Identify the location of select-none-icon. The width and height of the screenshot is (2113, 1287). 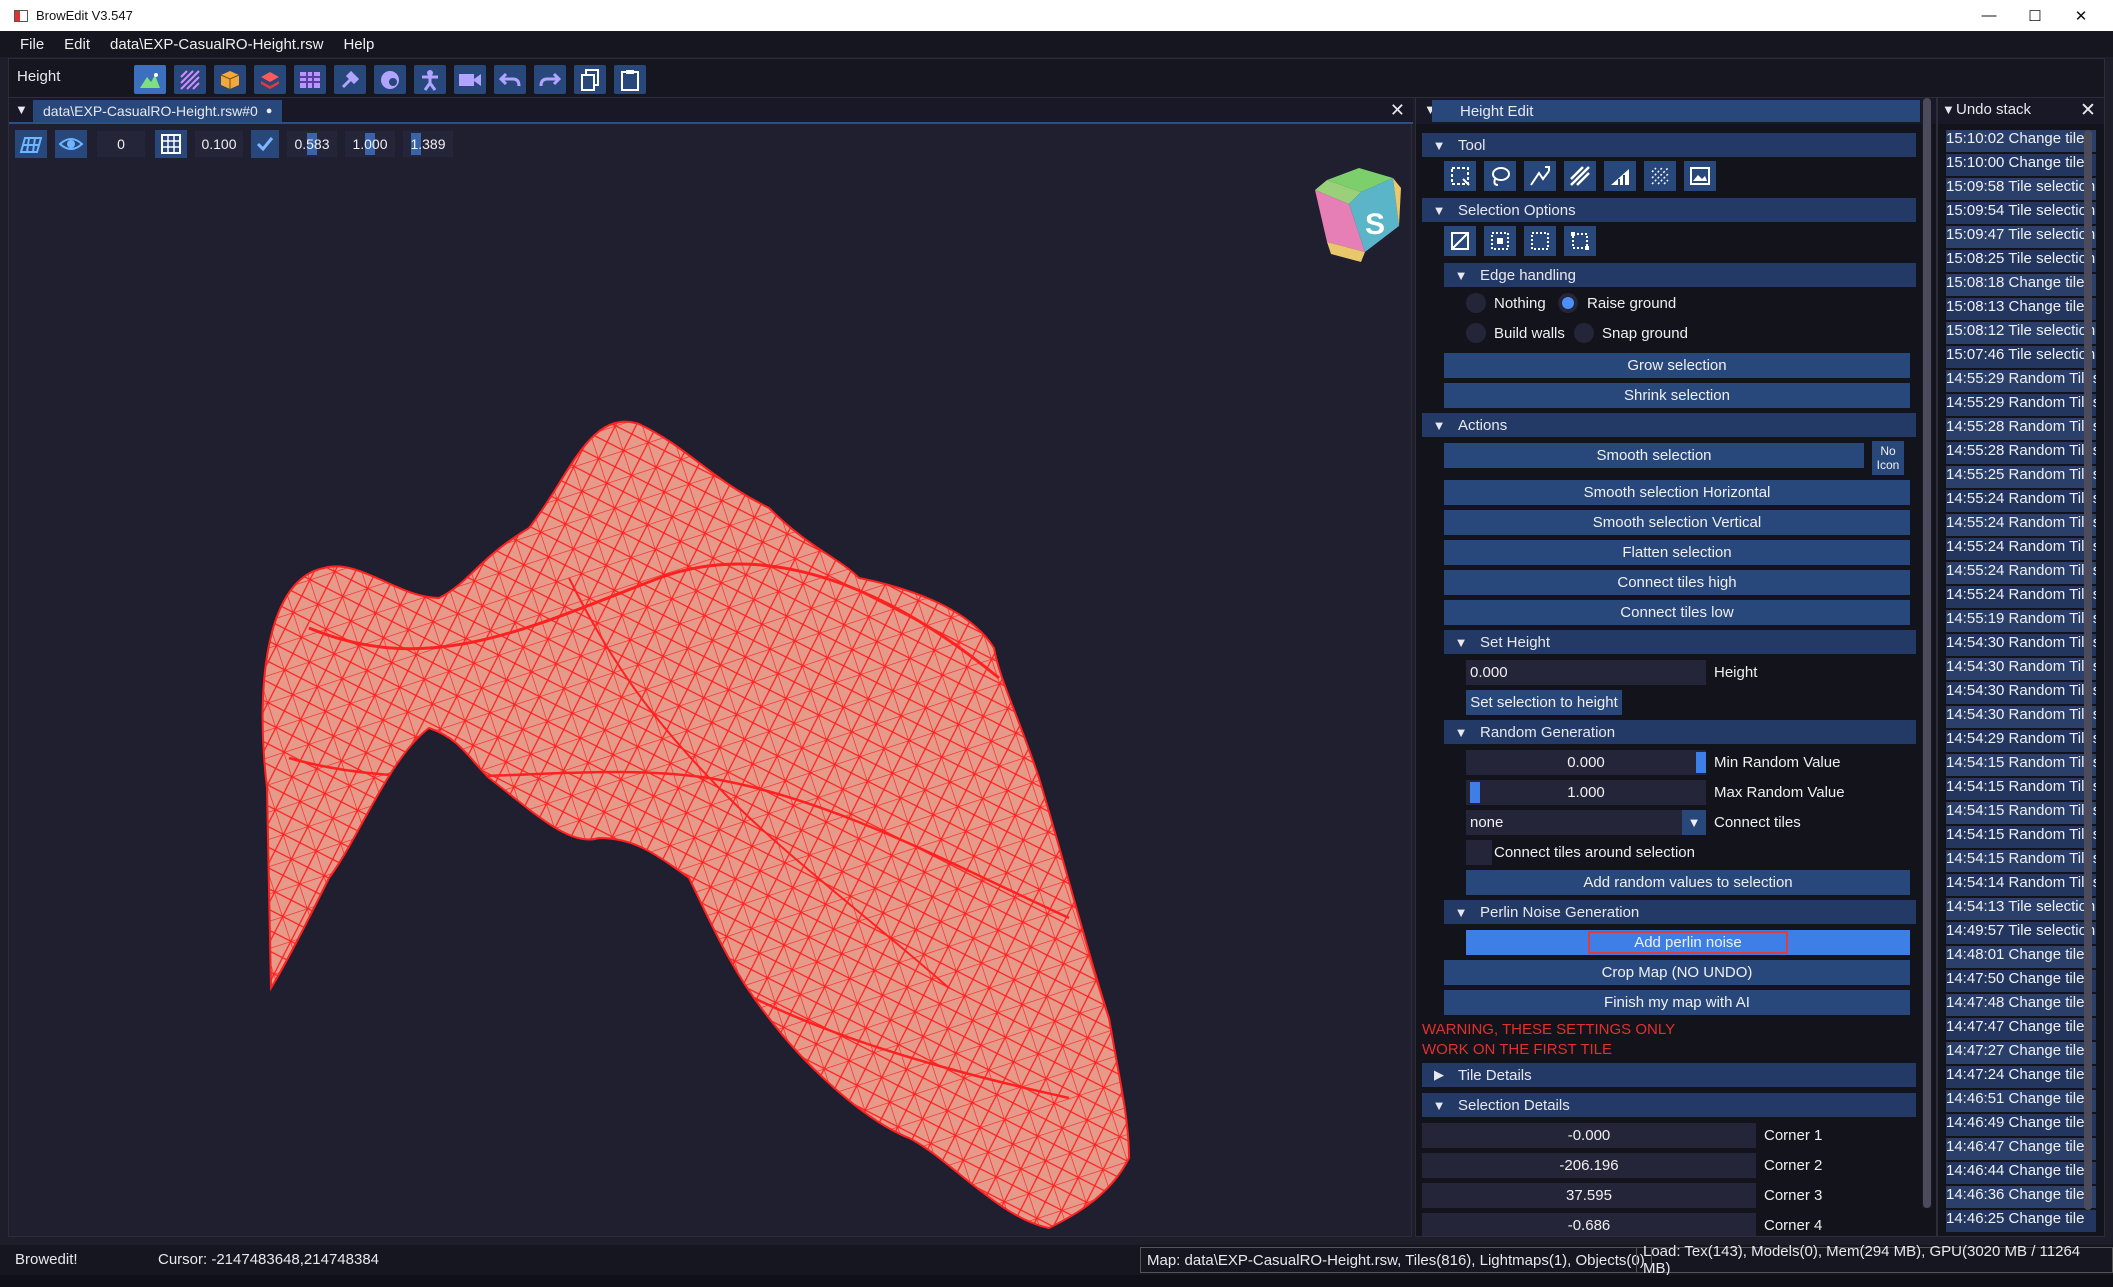
(1460, 241).